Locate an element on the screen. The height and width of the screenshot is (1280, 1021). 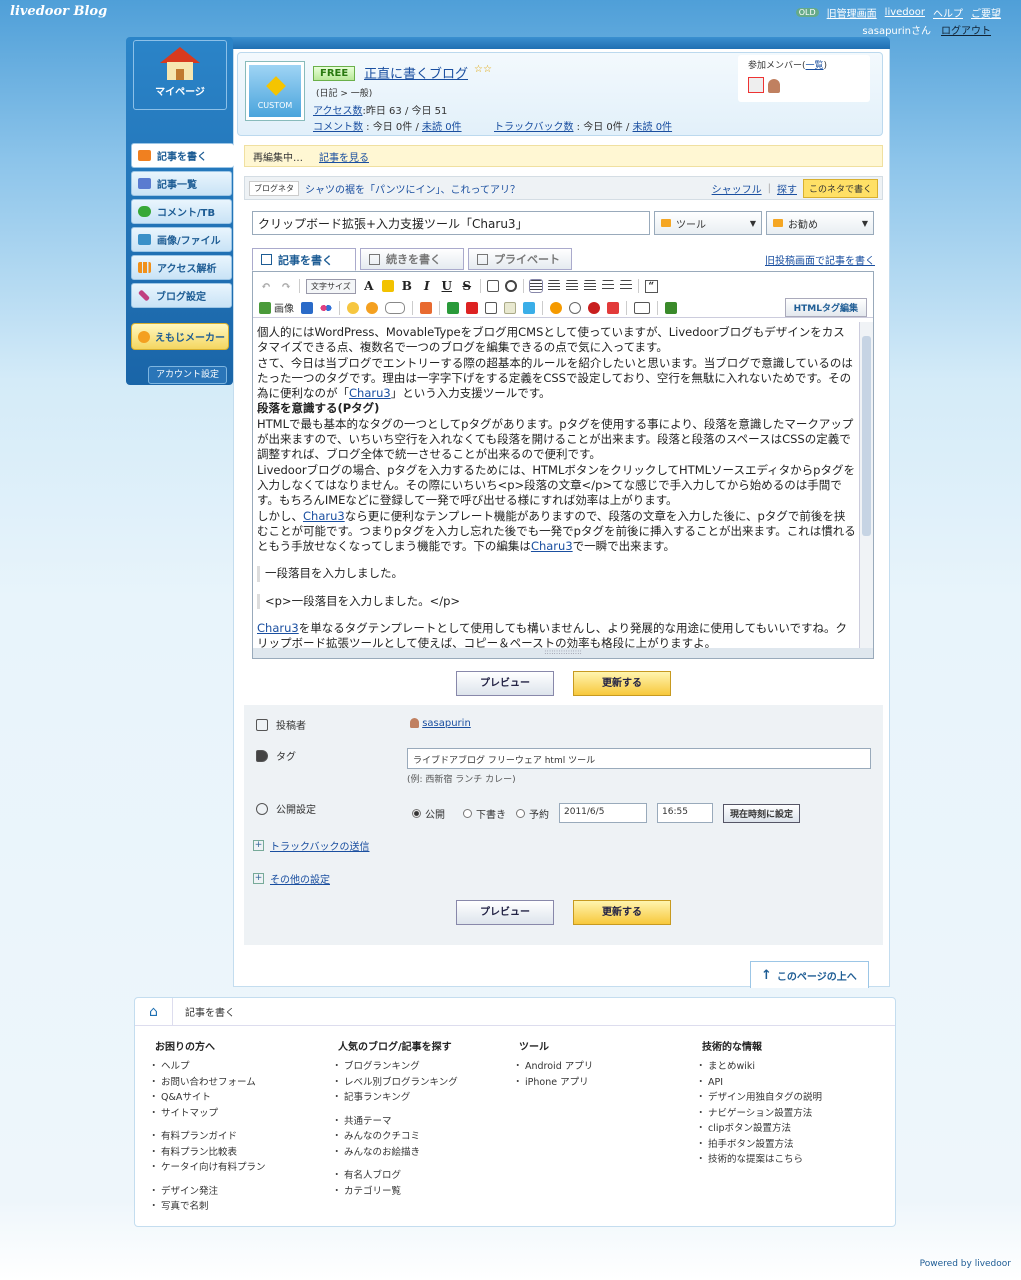
set-now-button: 現在時刻に設定 is located at coordinates (762, 813).